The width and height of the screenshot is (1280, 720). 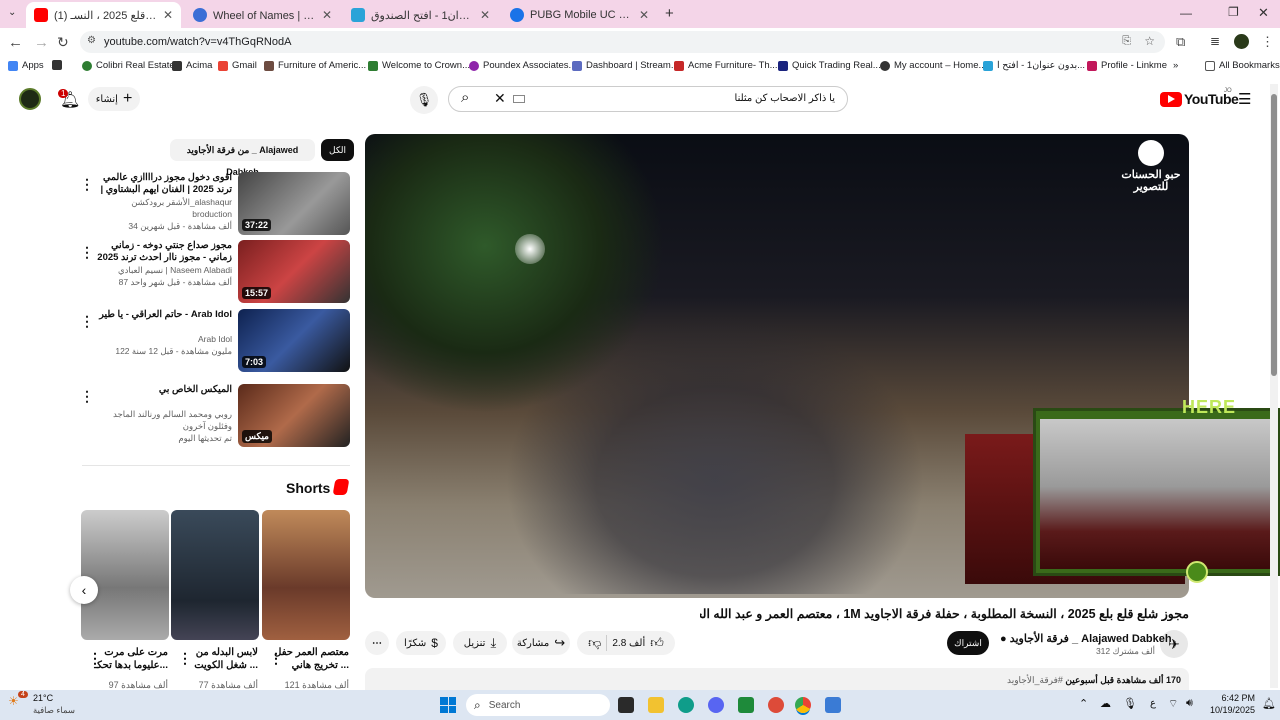 I want to click on minimize-icon: —, so click(x=1186, y=13).